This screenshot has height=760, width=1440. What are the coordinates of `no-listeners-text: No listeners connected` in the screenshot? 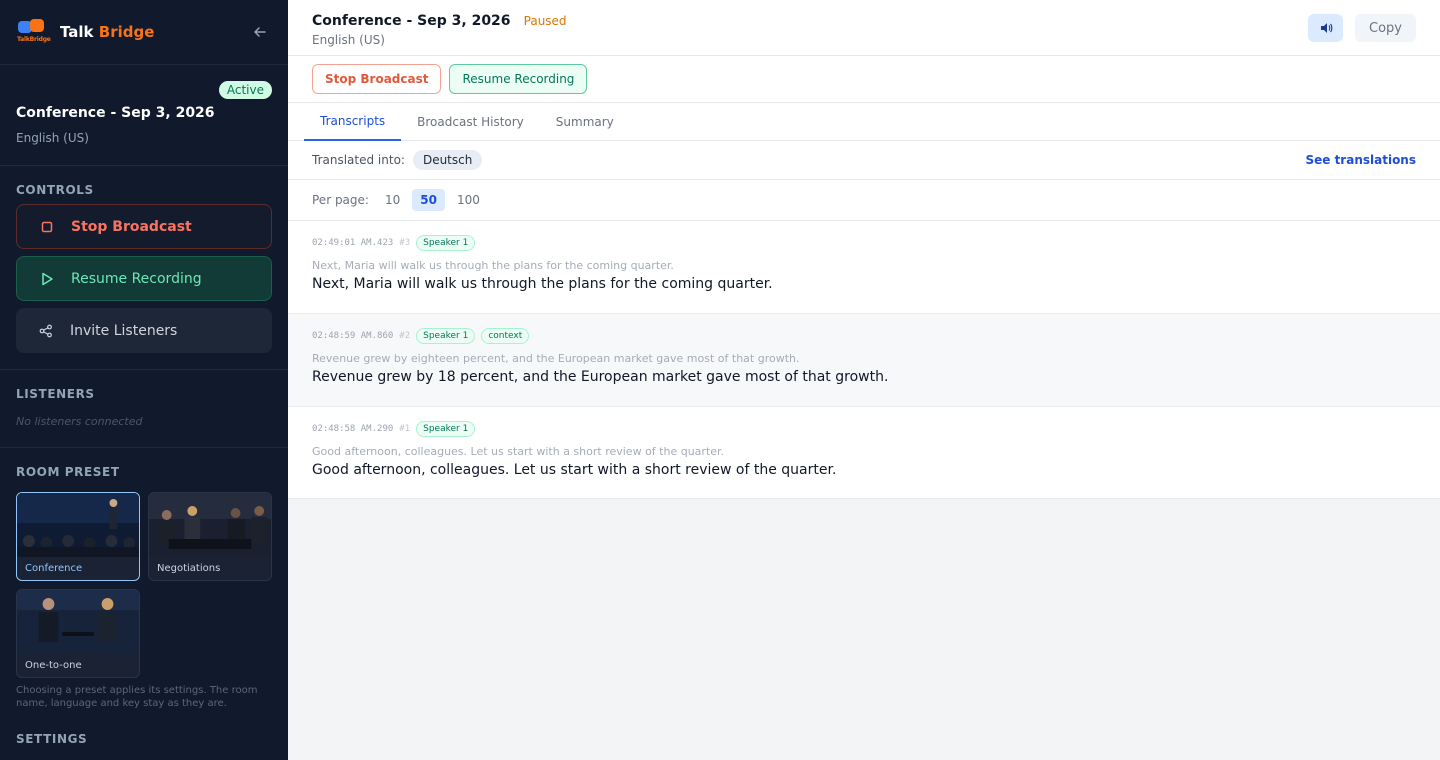 It's located at (79, 421).